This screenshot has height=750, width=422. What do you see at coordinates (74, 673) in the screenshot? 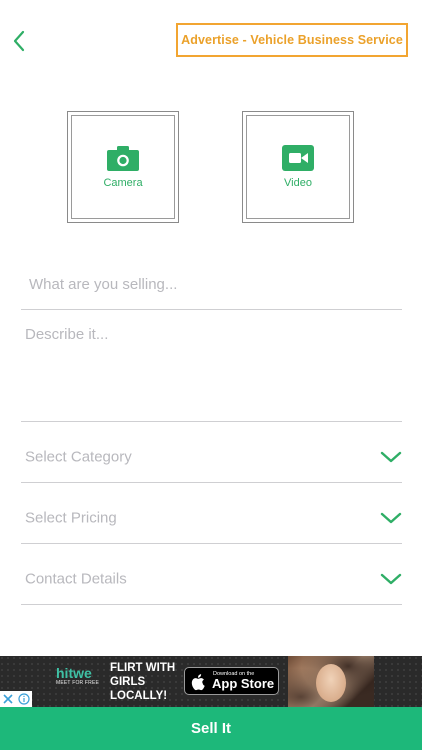
I see `ad-brand-name: hitwe` at bounding box center [74, 673].